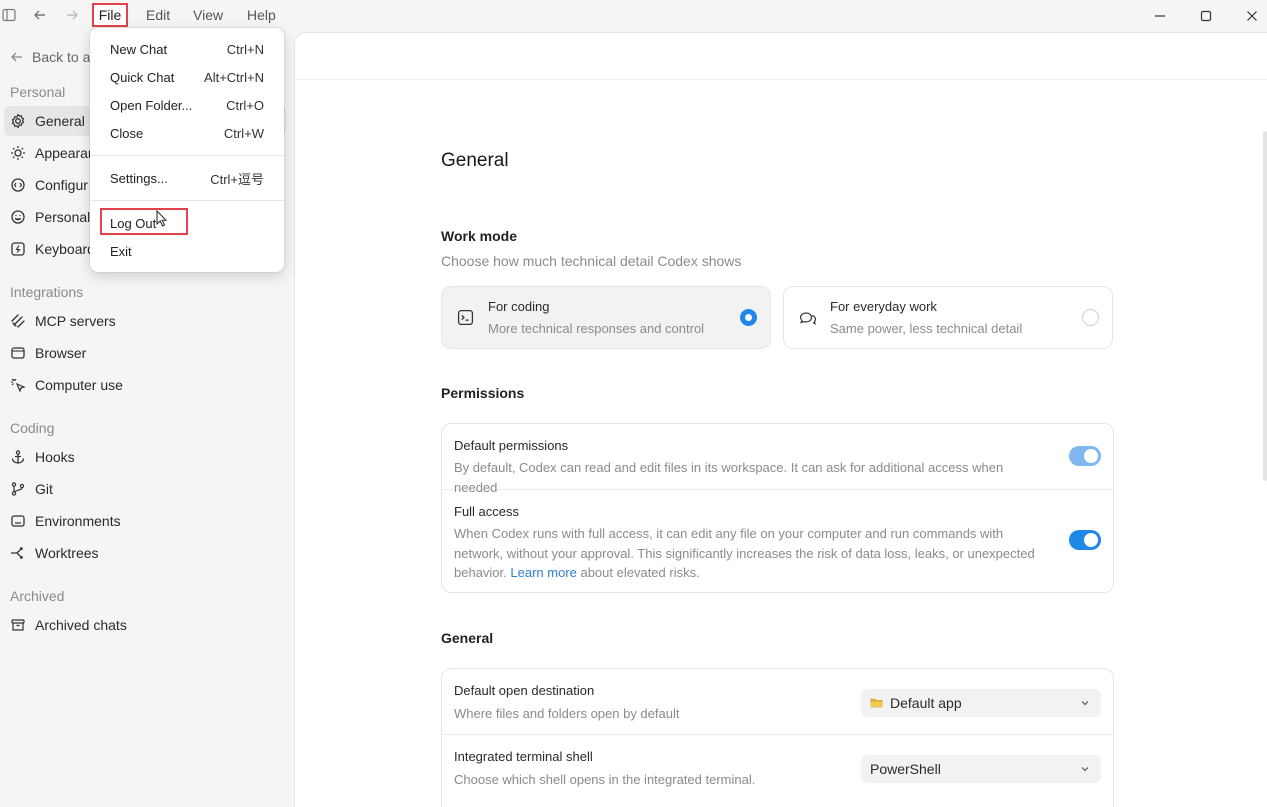  I want to click on chat-bubbles-icon, so click(808, 318).